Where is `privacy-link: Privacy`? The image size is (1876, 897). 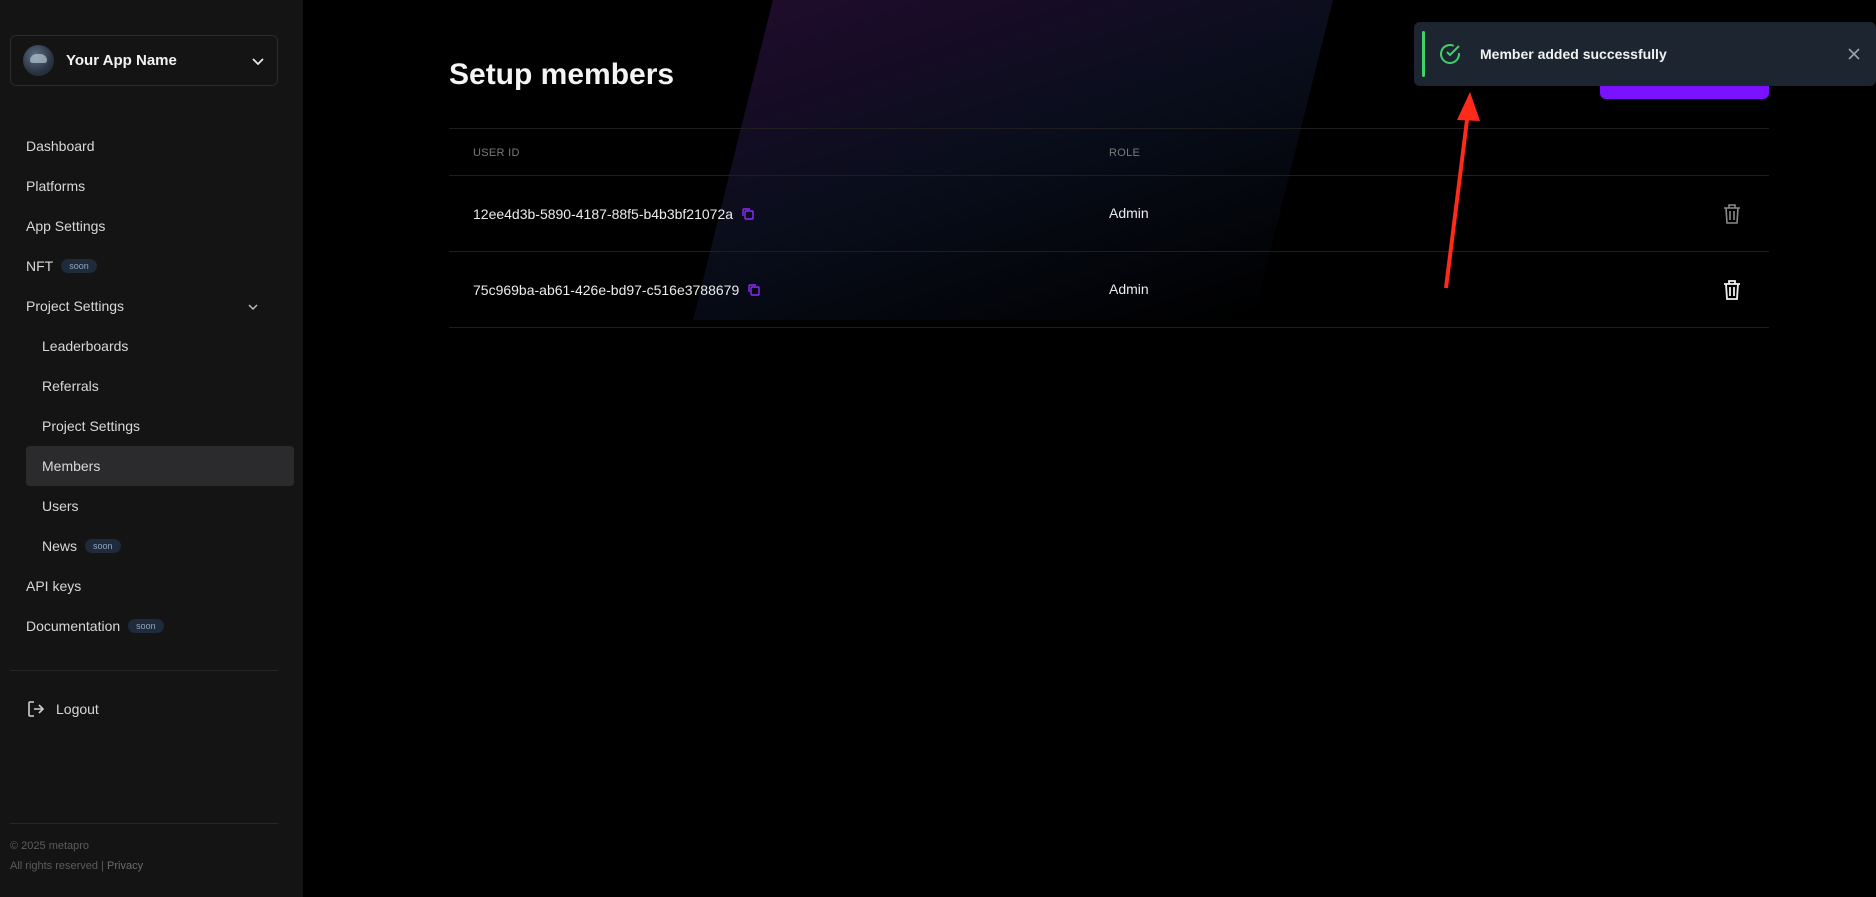 privacy-link: Privacy is located at coordinates (125, 866).